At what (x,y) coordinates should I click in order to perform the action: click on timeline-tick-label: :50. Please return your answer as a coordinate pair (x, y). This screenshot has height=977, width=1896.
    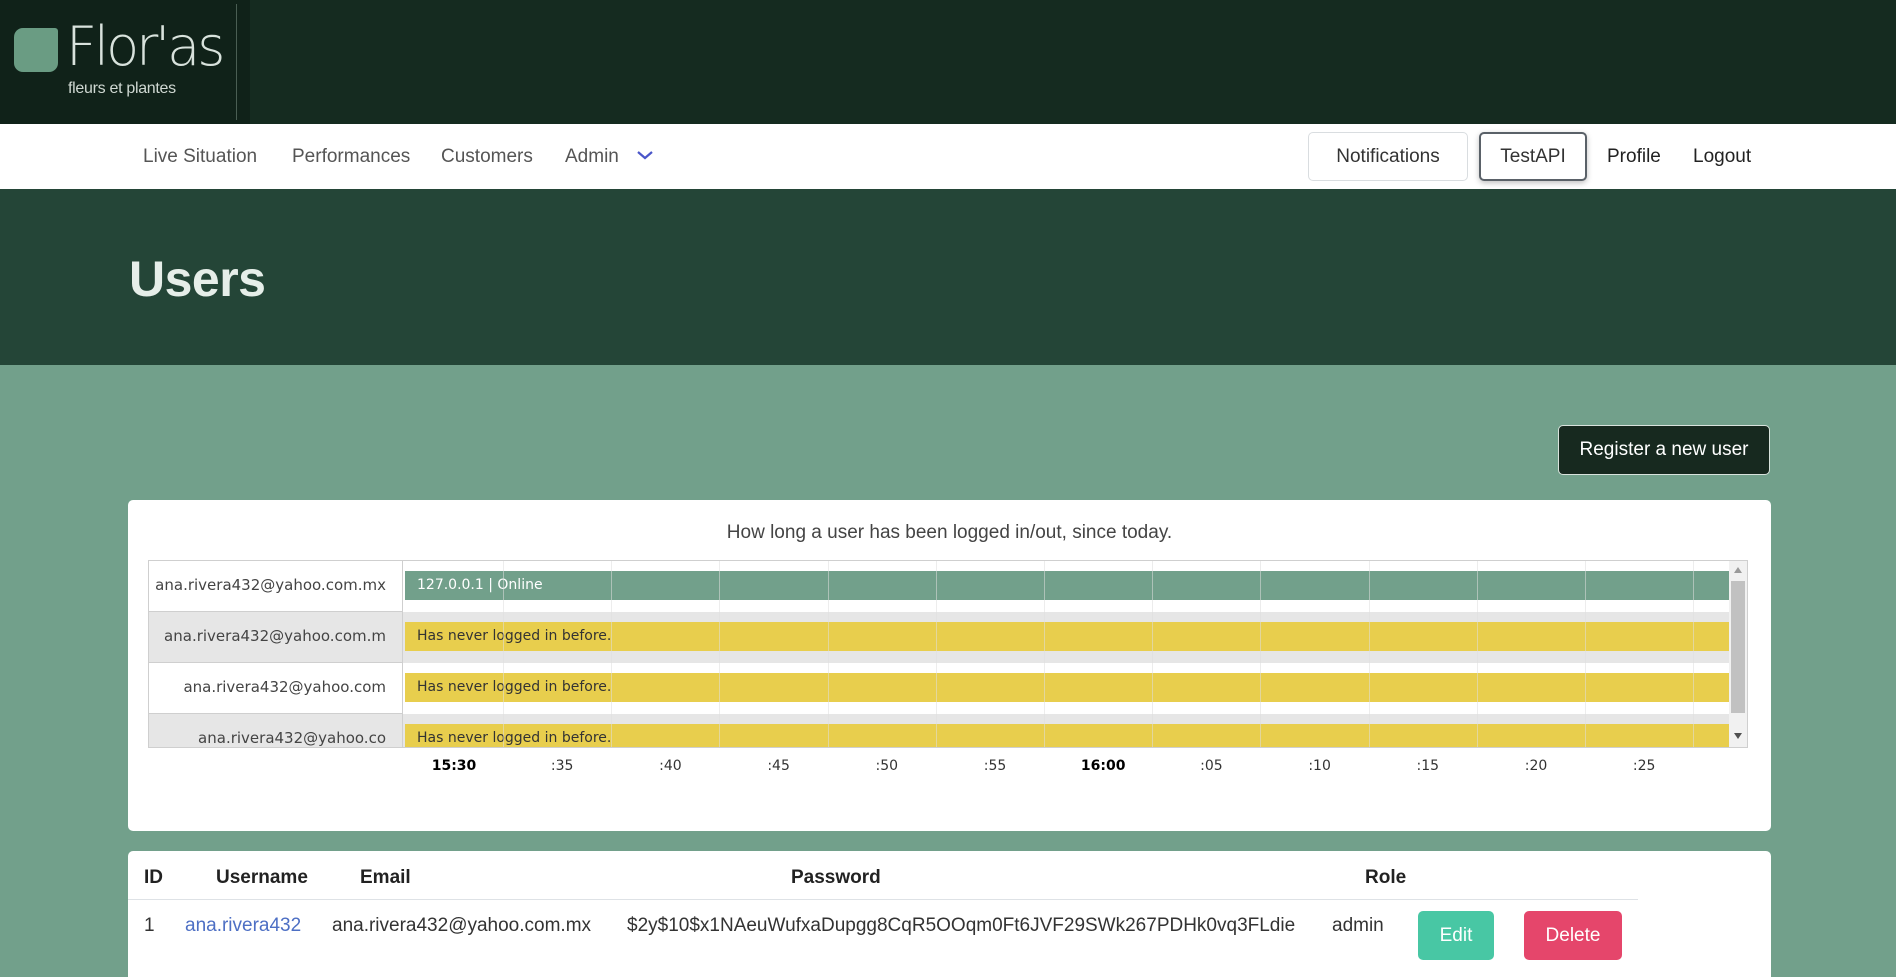
    Looking at the image, I should click on (887, 766).